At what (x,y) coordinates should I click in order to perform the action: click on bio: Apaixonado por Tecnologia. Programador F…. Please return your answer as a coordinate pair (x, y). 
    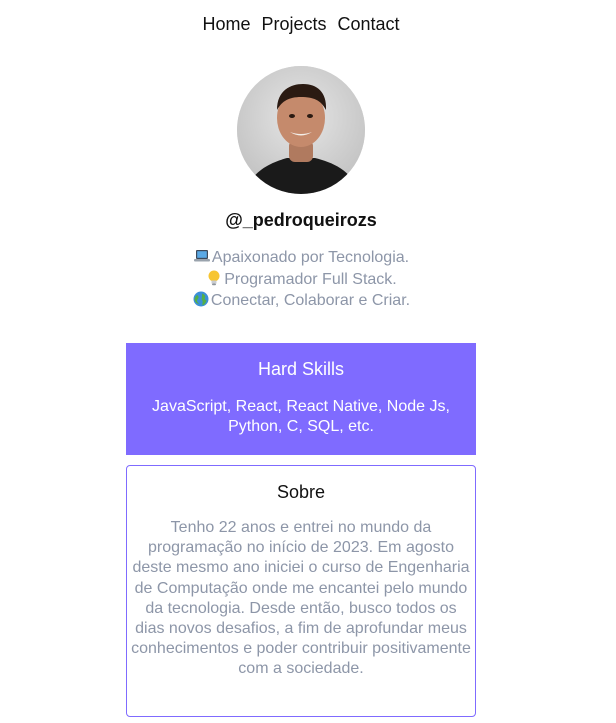
    Looking at the image, I should click on (301, 279).